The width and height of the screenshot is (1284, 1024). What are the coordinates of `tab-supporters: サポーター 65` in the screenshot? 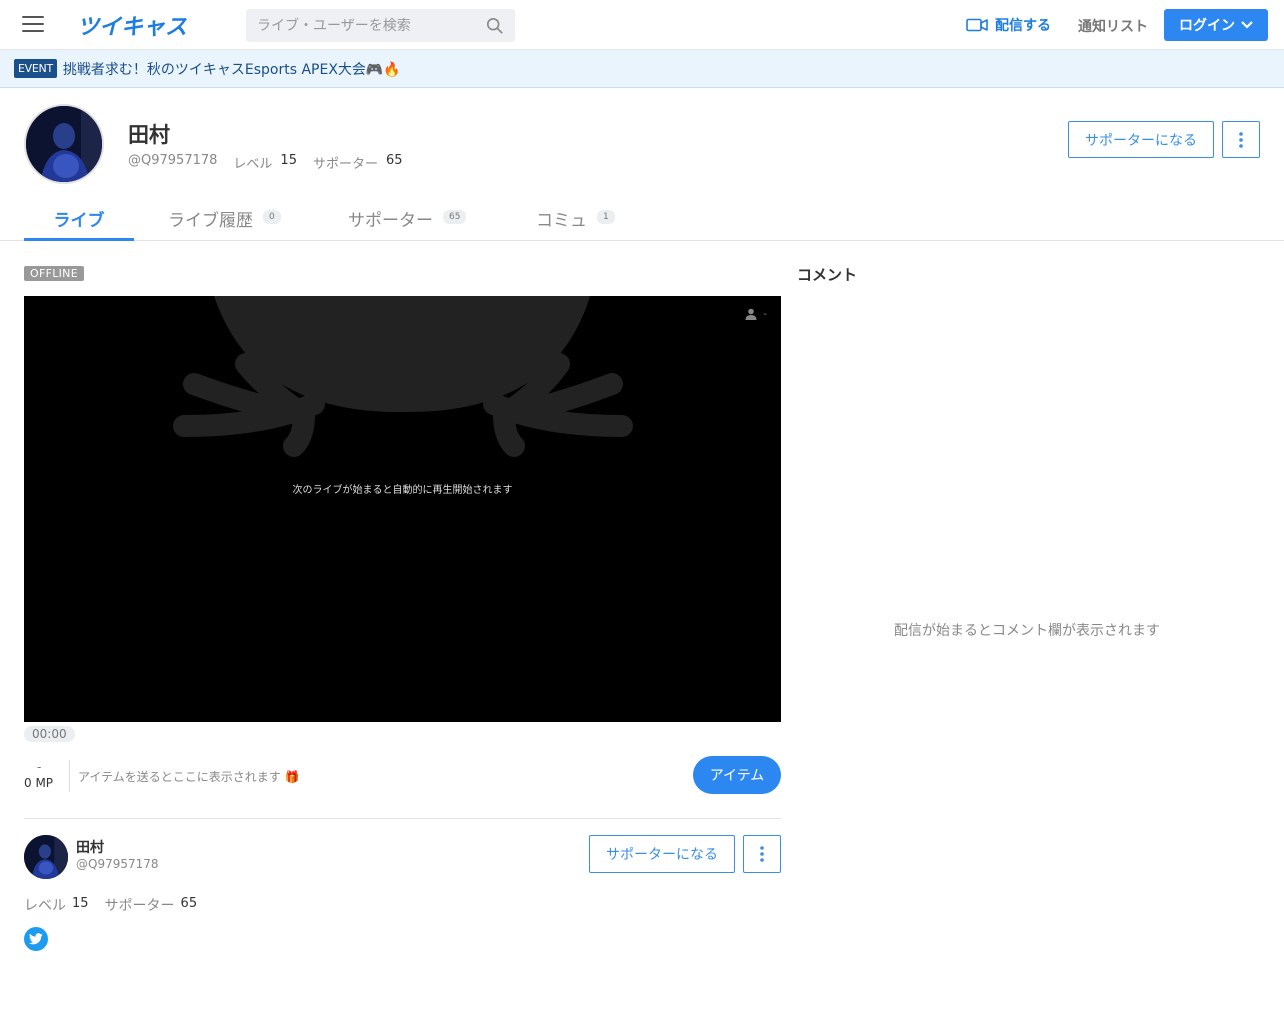 It's located at (407, 219).